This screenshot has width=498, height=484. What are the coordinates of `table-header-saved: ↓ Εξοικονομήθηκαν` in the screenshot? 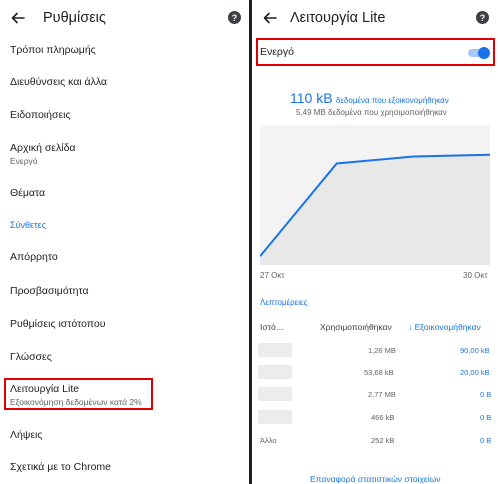 It's located at (444, 327).